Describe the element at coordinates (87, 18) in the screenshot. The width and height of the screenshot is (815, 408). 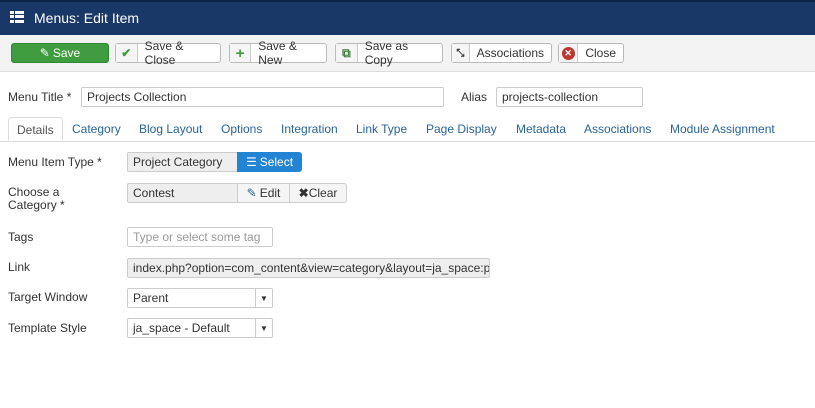
I see `page-title: Menus: Edit Item` at that location.